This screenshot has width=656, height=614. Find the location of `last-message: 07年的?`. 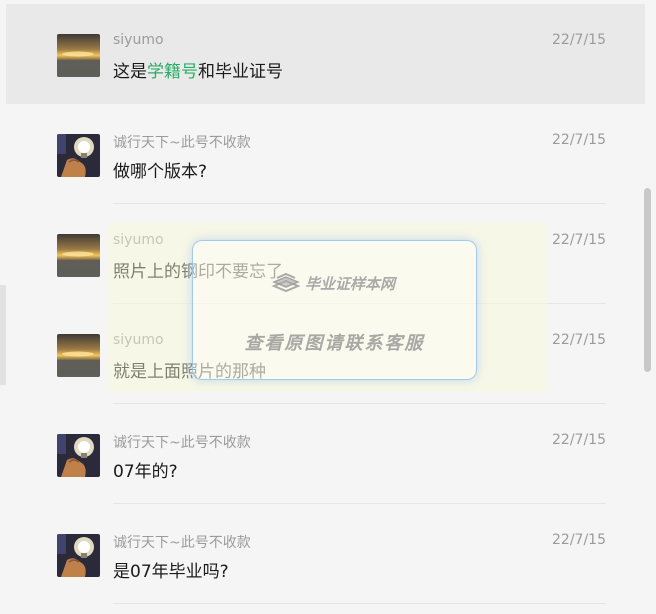

last-message: 07年的? is located at coordinates (145, 472).